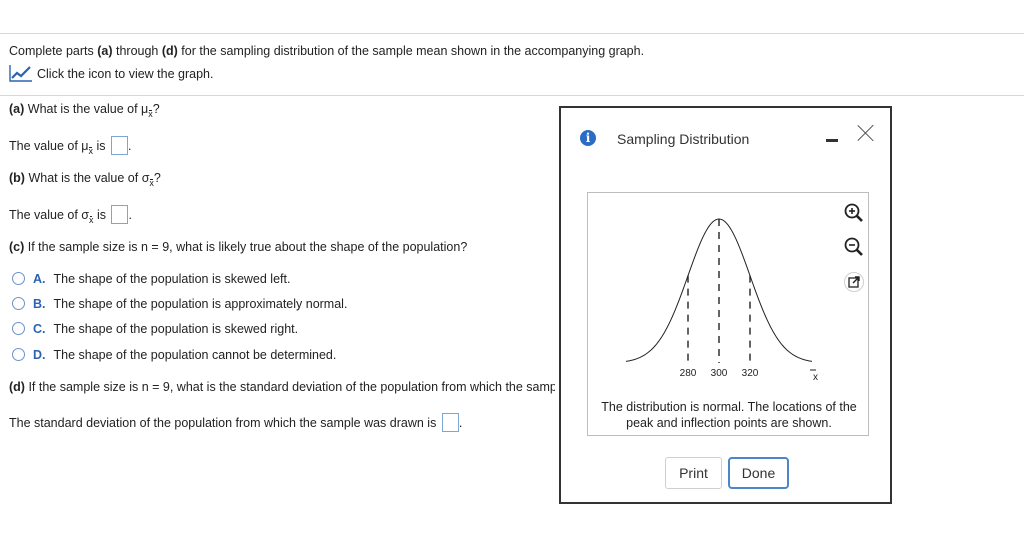  Describe the element at coordinates (49, 215) in the screenshot. I see `part-b-answer-prefix: The value of σ` at that location.